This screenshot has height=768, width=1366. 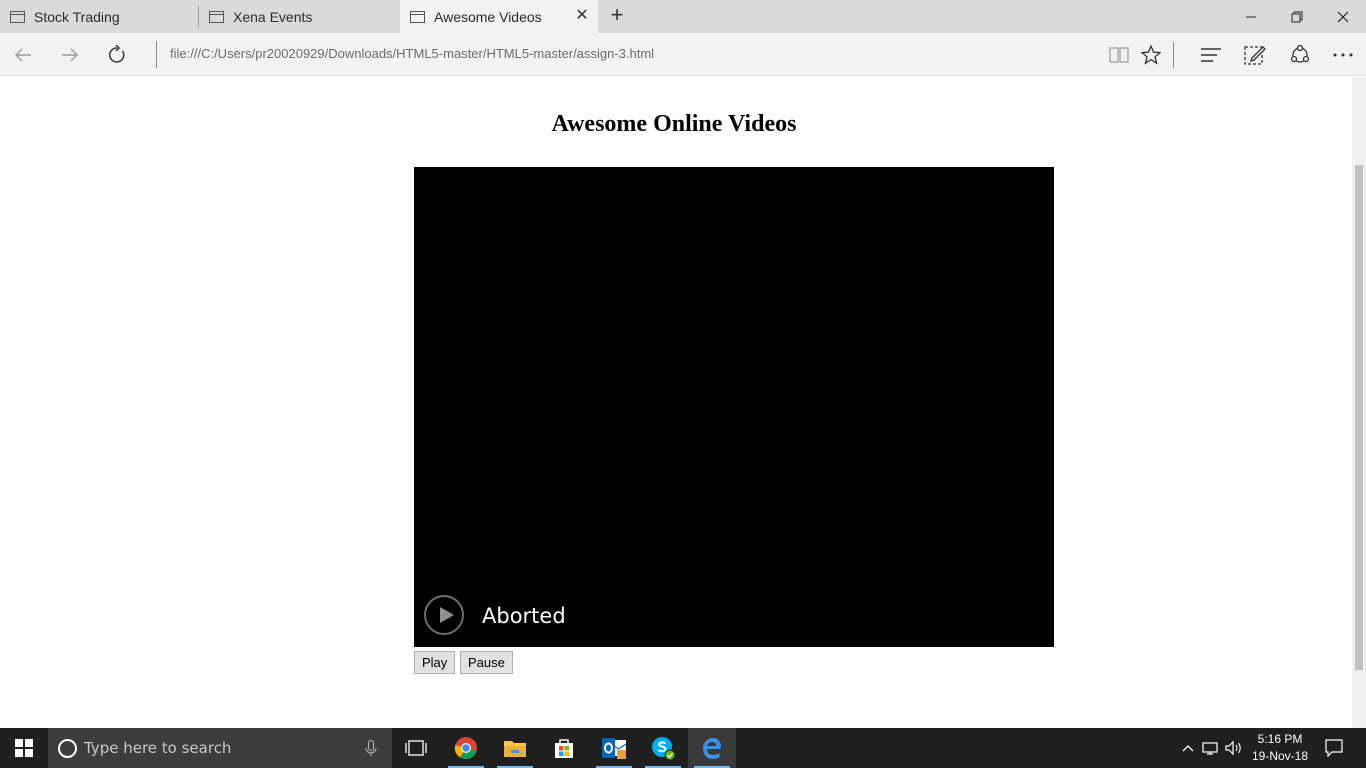 I want to click on cortana-icon, so click(x=67, y=748).